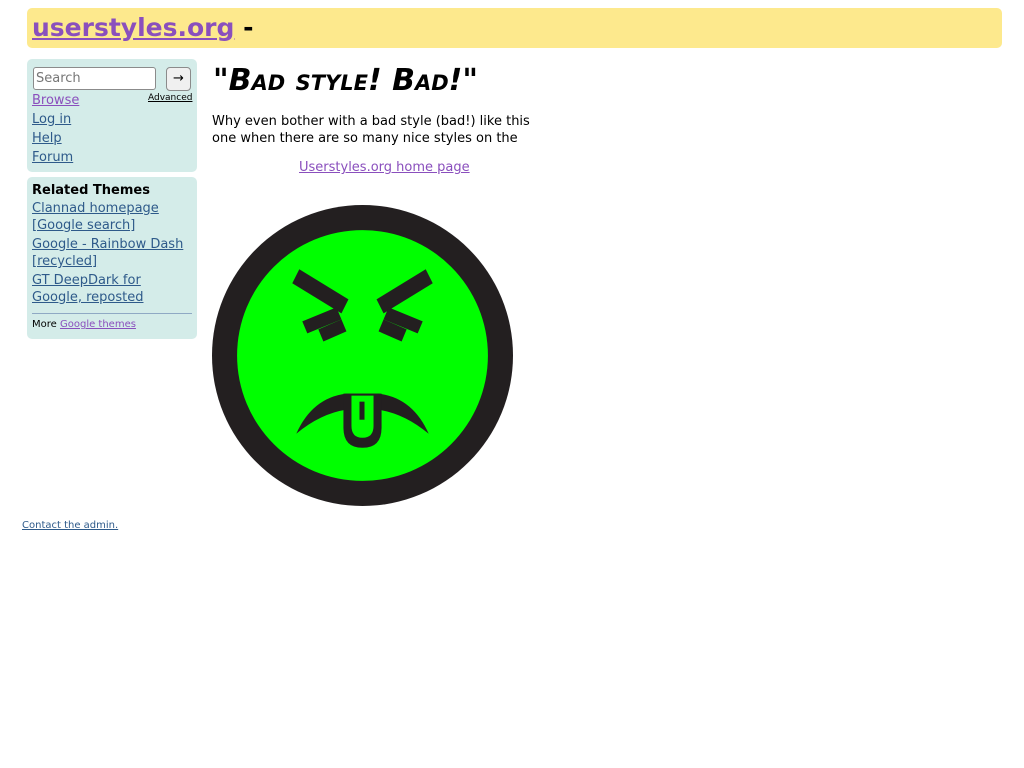  Describe the element at coordinates (52, 158) in the screenshot. I see `nav-forum-link: Forum` at that location.